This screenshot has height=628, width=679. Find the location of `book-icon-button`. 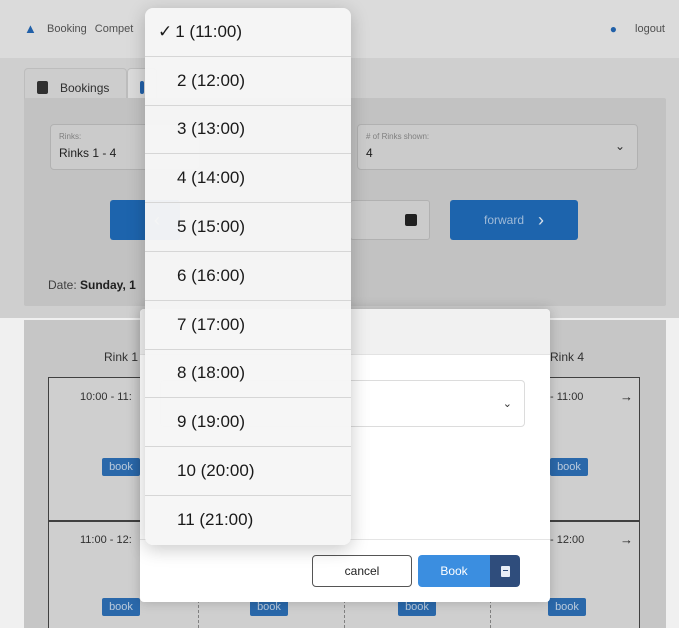

book-icon-button is located at coordinates (505, 571).